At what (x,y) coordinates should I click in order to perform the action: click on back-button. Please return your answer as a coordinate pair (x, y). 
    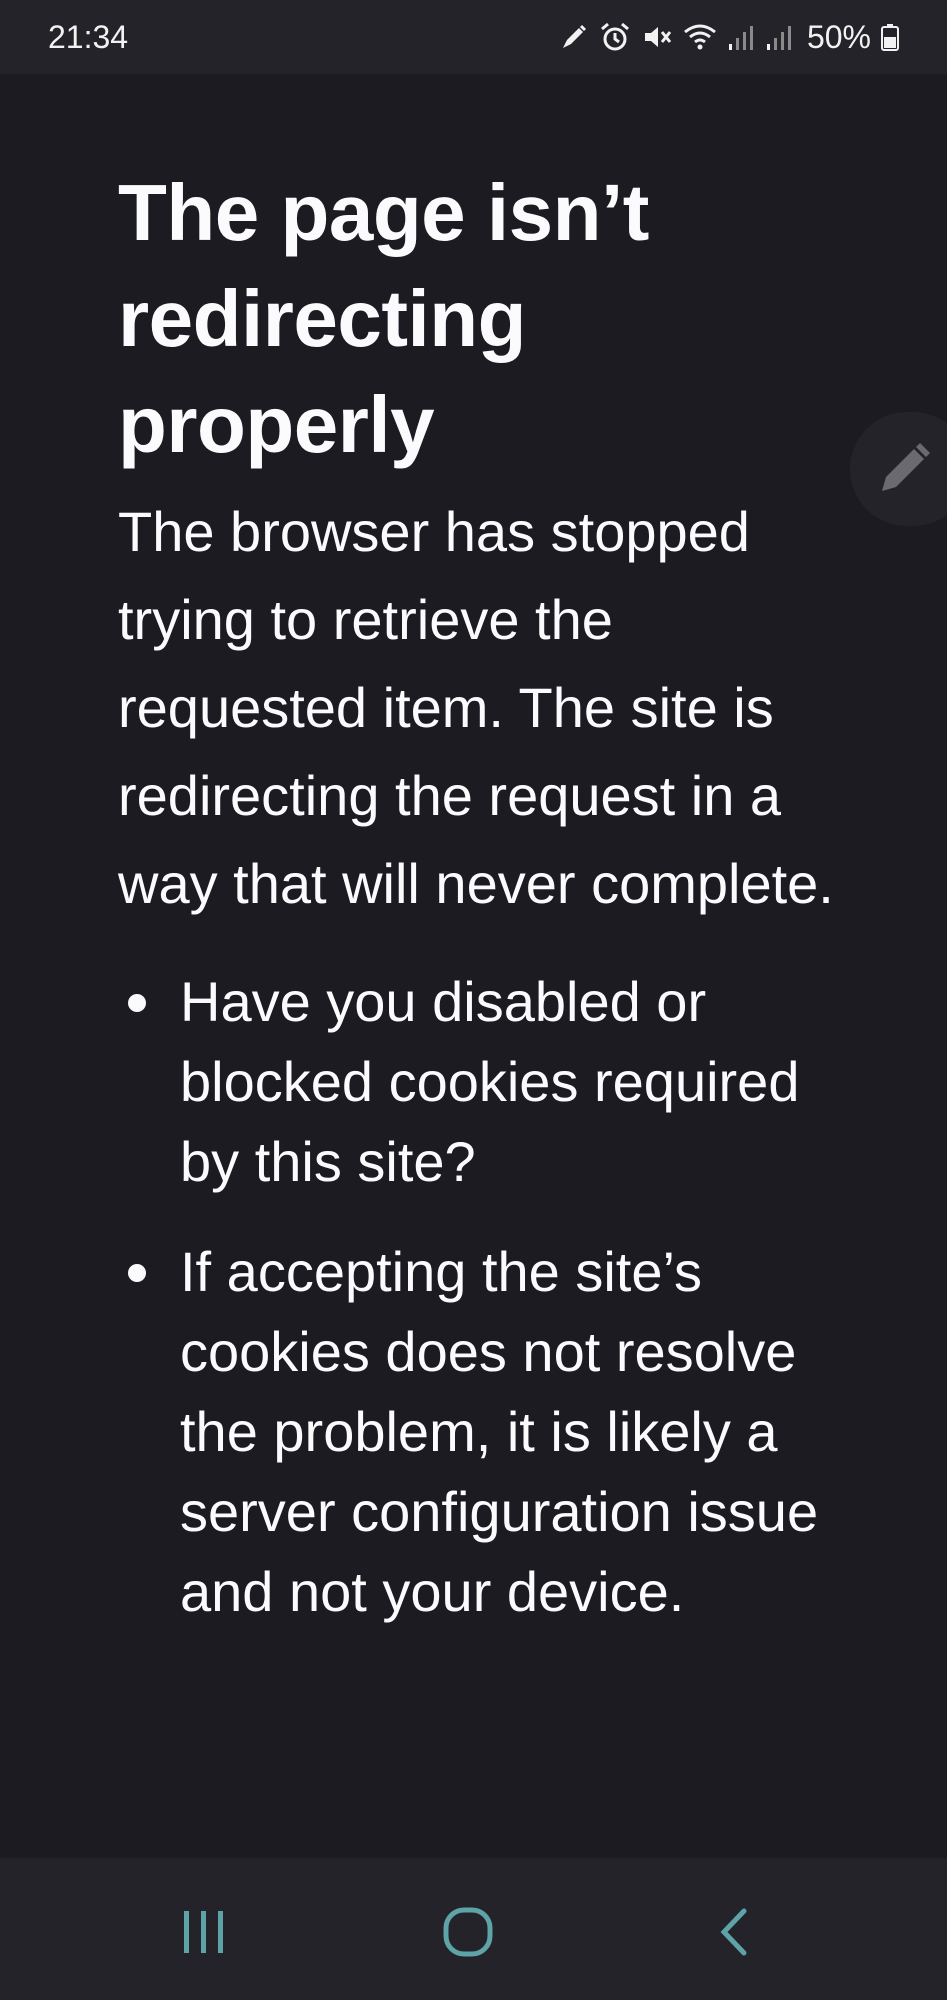
    Looking at the image, I should click on (734, 1932).